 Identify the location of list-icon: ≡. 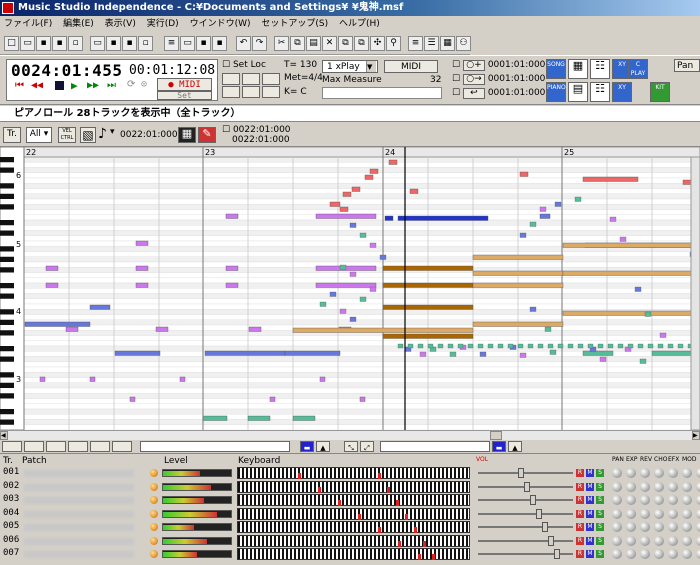
(415, 43).